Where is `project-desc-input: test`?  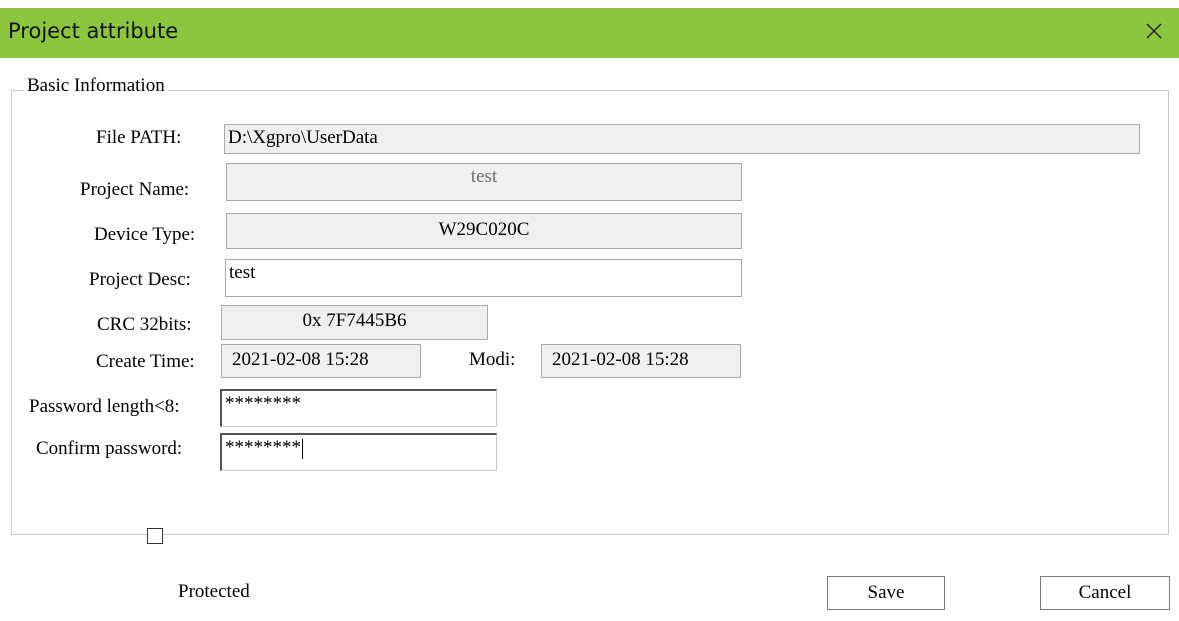
project-desc-input: test is located at coordinates (483, 278).